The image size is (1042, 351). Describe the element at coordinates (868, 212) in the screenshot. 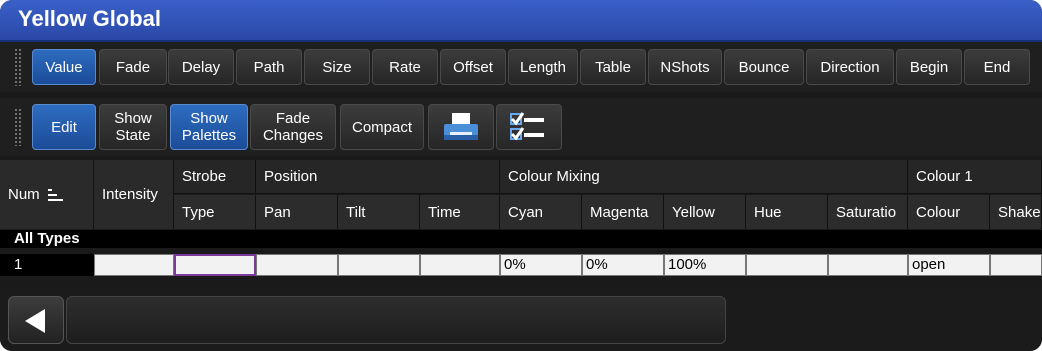

I see `col-saturation: Saturatio` at that location.